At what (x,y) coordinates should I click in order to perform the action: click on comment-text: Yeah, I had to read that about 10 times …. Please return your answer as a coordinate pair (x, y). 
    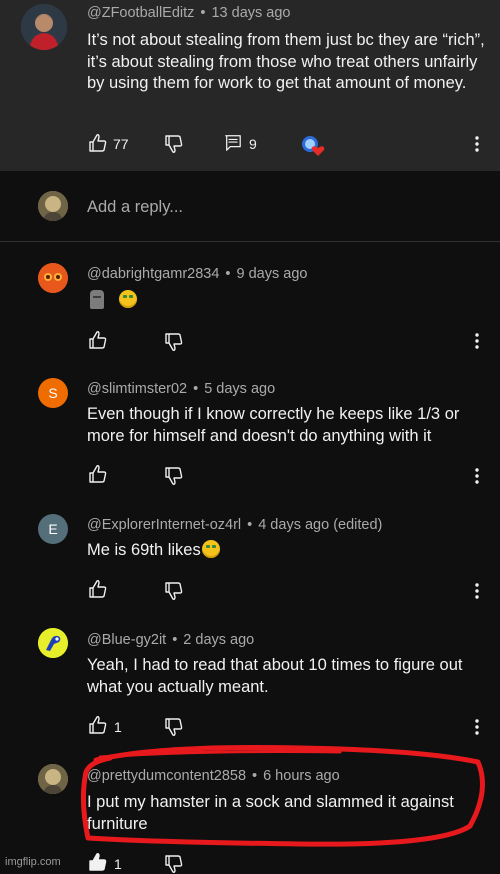
    Looking at the image, I should click on (275, 676).